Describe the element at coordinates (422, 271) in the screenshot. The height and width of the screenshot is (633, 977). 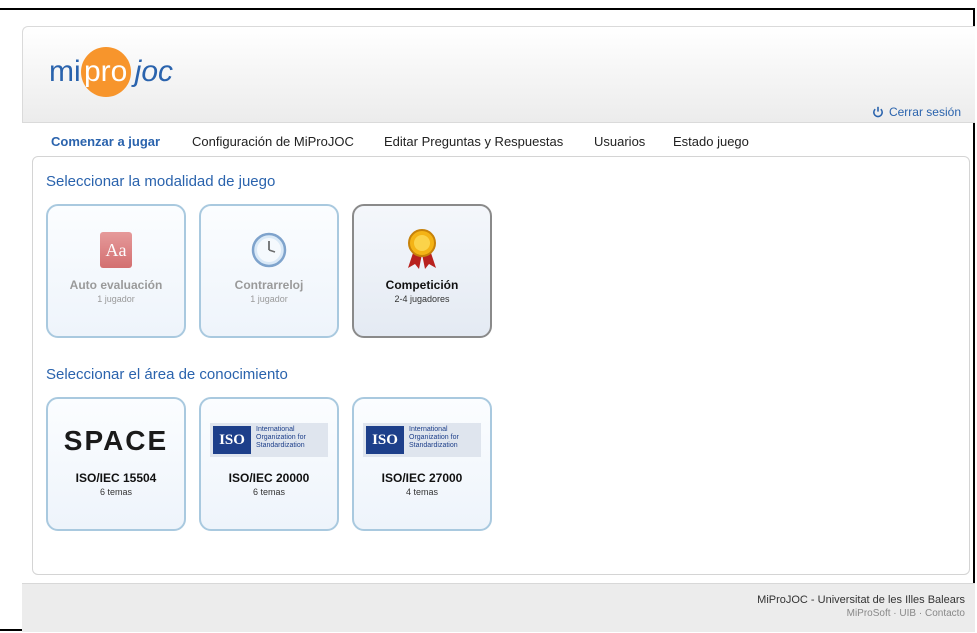
I see `mode-card-competicion: Competición 2-4 jugadores` at that location.